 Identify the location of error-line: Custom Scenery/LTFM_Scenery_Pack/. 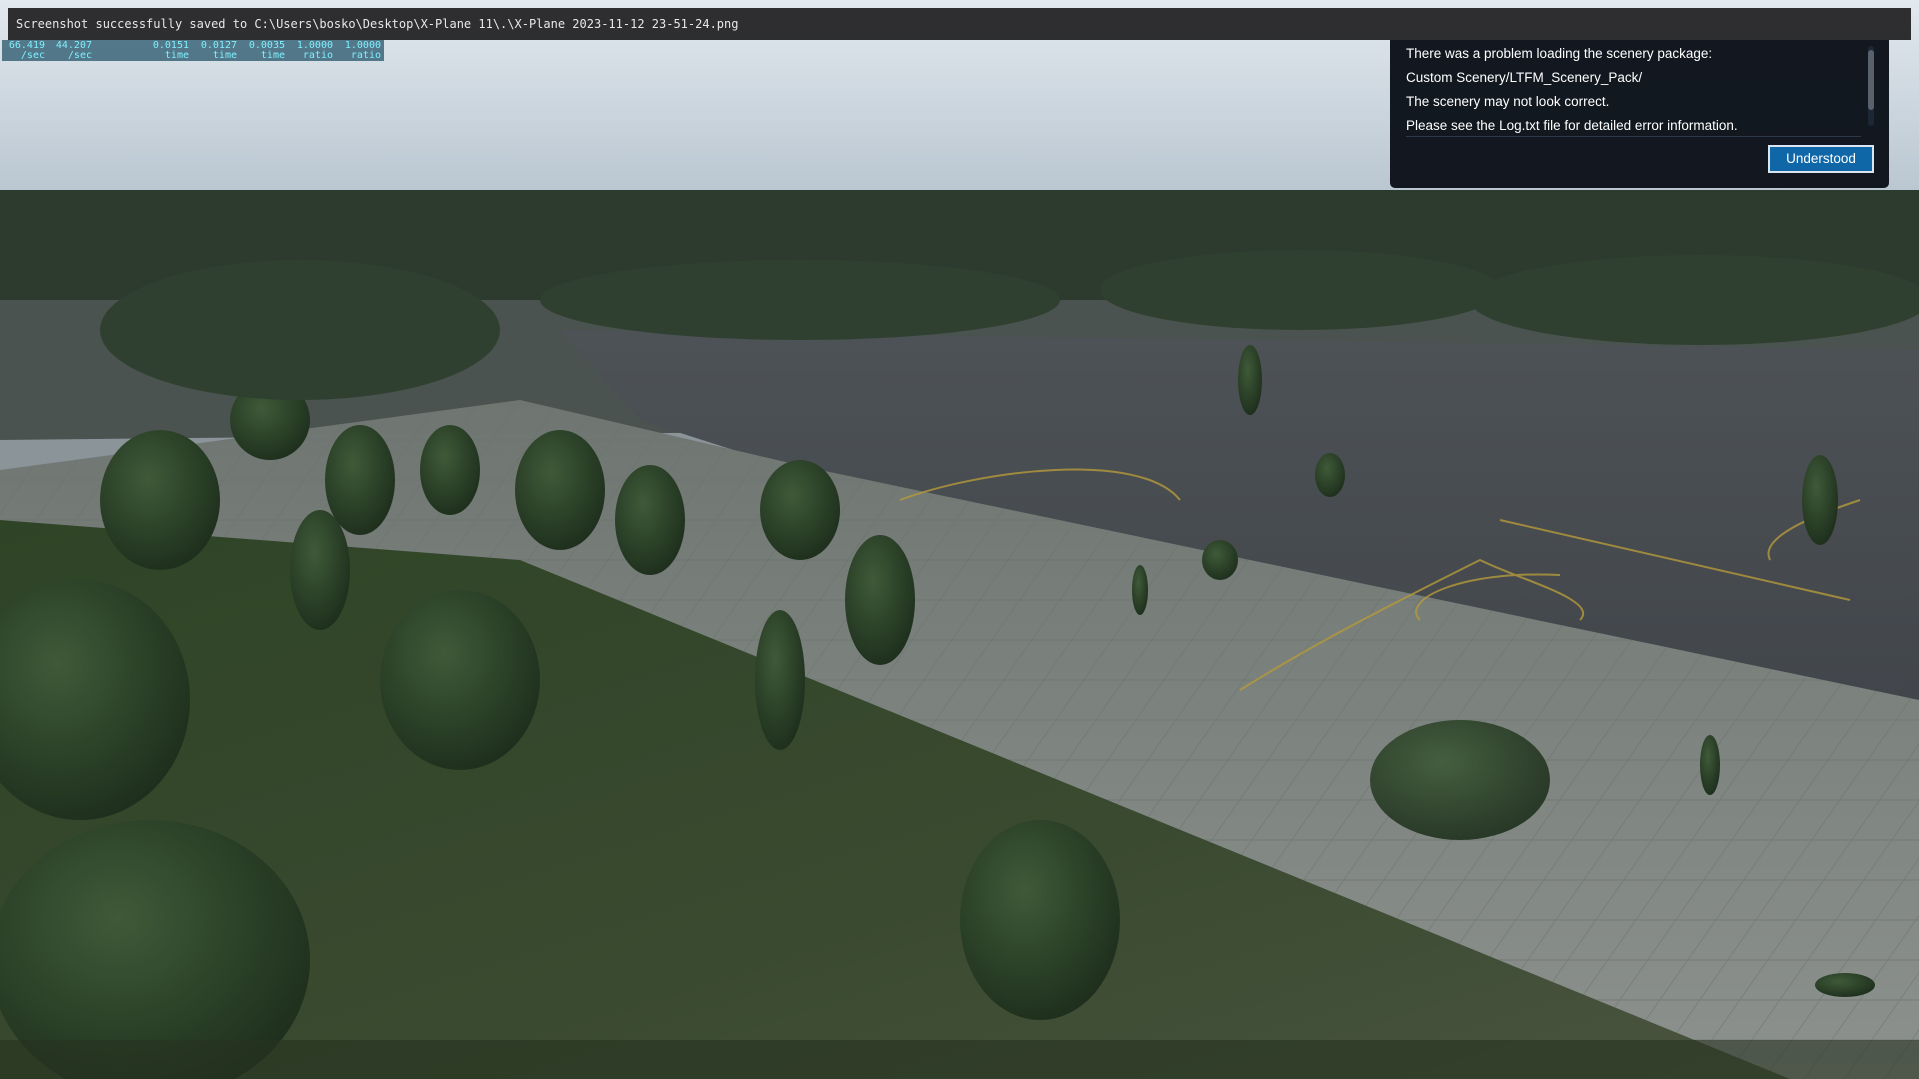
(1524, 77).